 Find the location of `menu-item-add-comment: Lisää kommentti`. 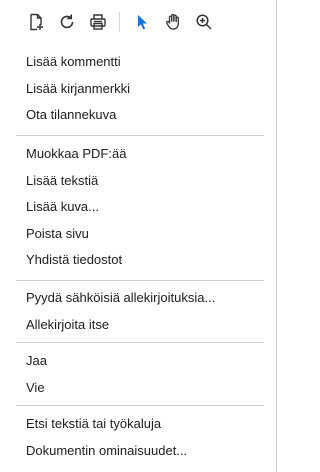

menu-item-add-comment: Lisää kommentti is located at coordinates (138, 62).